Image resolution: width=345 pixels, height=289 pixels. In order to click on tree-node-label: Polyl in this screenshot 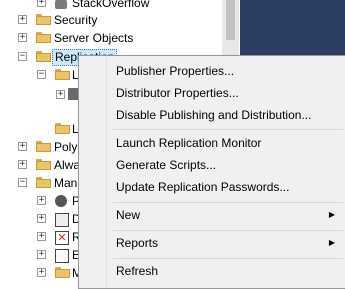, I will do `click(67, 147)`.